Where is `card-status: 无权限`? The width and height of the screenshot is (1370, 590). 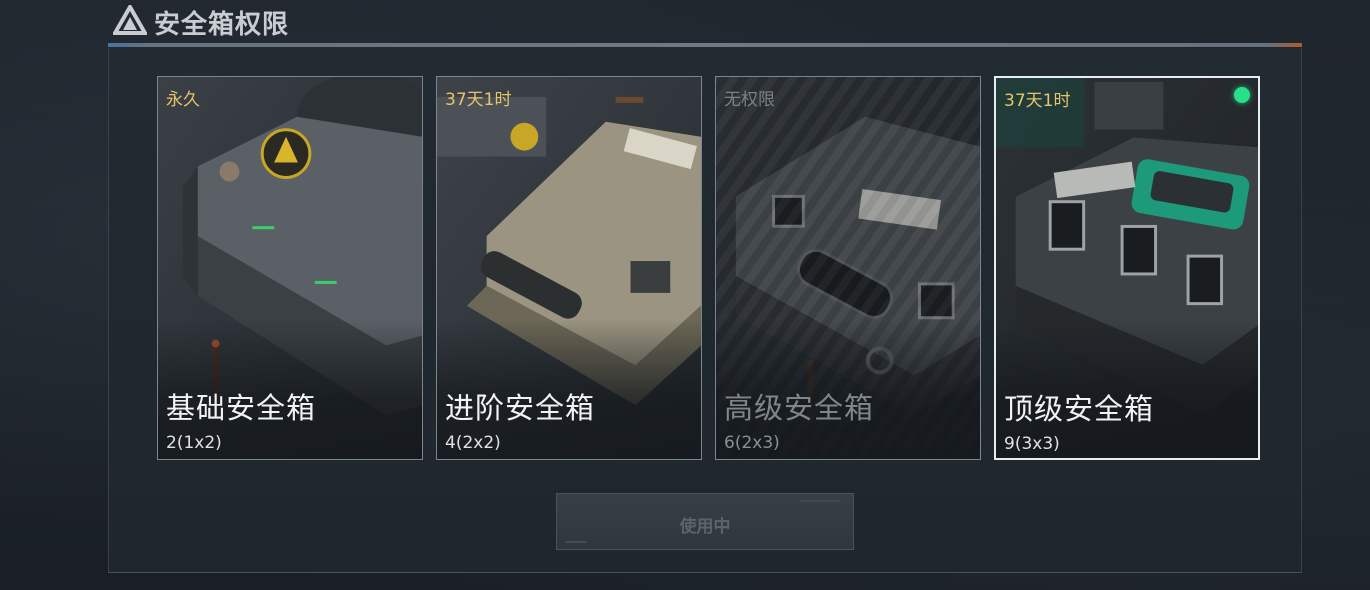 card-status: 无权限 is located at coordinates (749, 100).